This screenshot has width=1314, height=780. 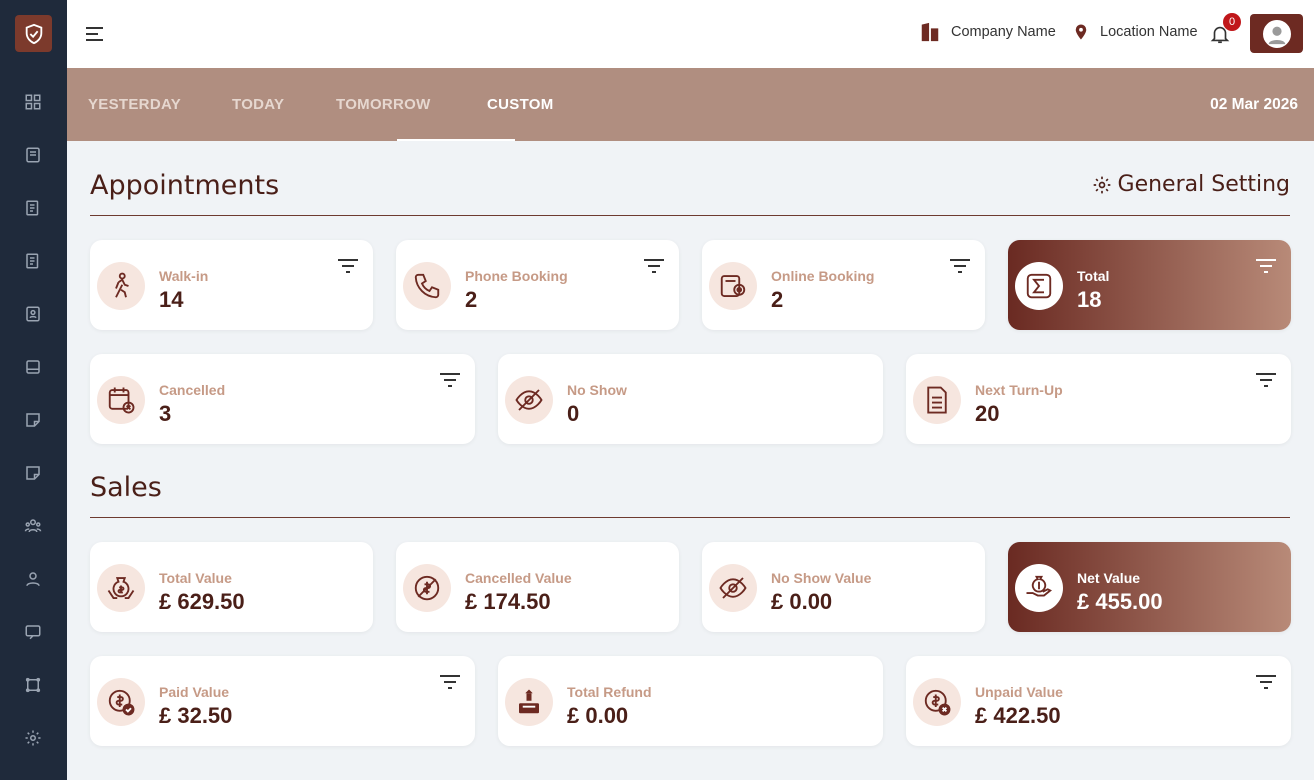 I want to click on card-label: Net Value, so click(x=1109, y=578).